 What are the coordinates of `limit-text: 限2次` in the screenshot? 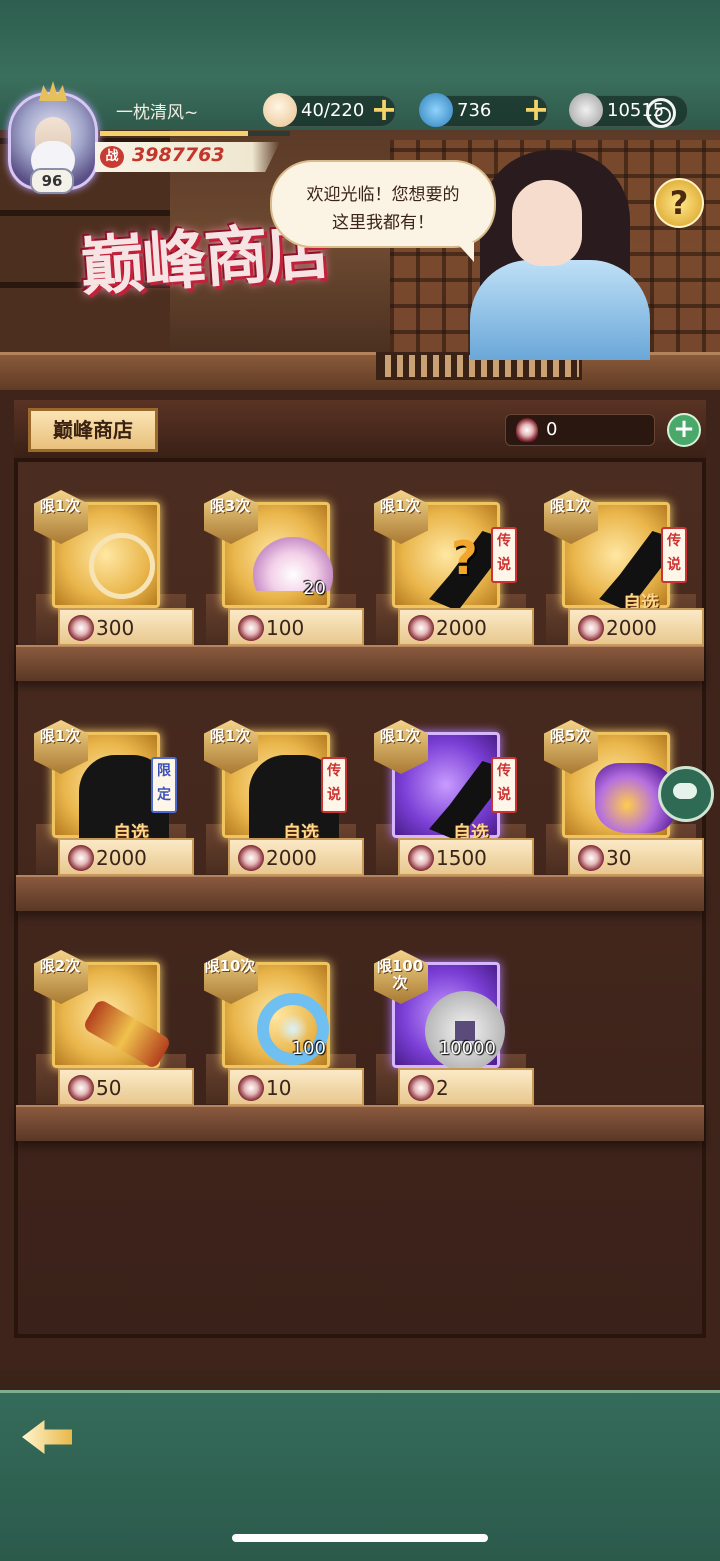 It's located at (60, 966).